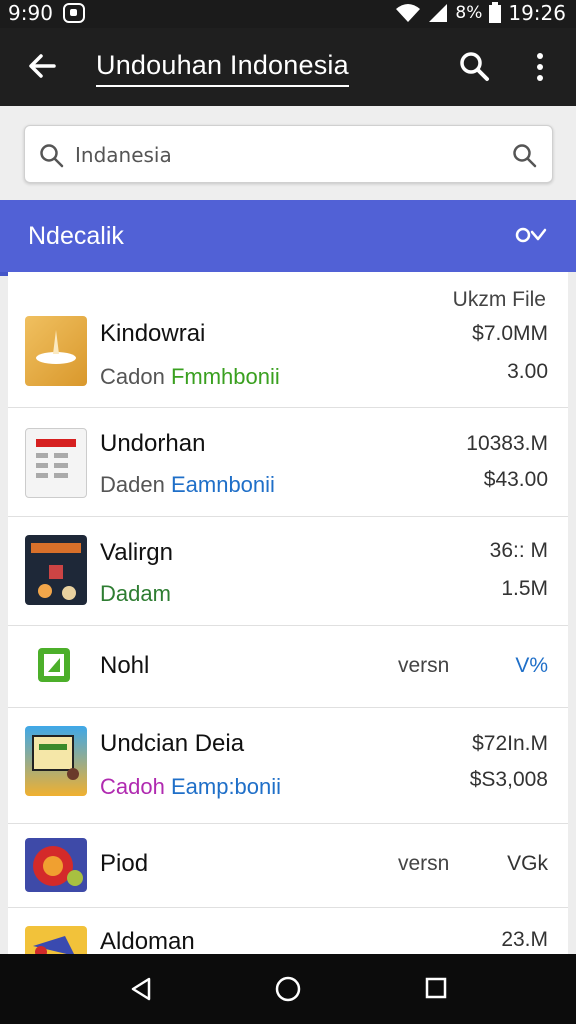 This screenshot has height=1024, width=576. What do you see at coordinates (135, 593) in the screenshot?
I see `item-subtitle: Dadam` at bounding box center [135, 593].